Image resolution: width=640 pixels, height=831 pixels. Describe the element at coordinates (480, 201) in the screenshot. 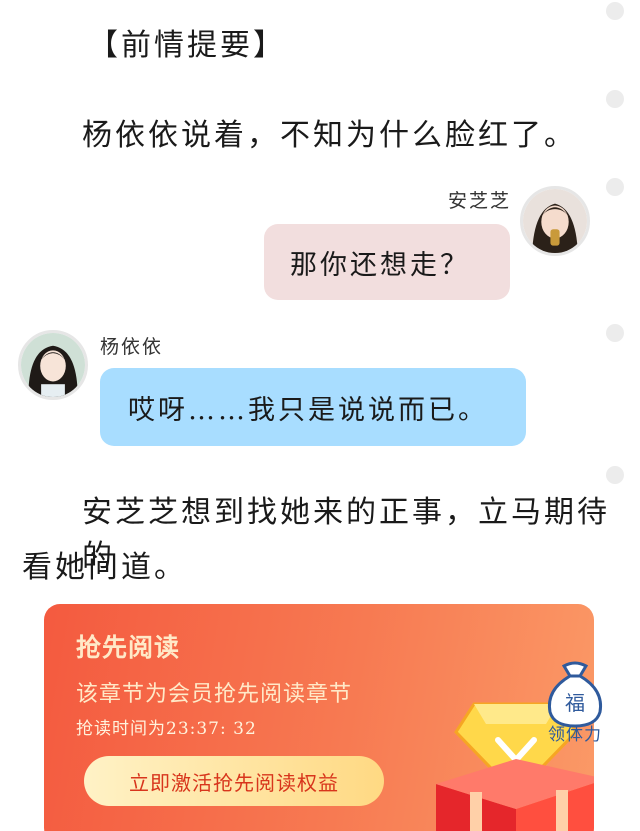

I see `speaker-name: 安芝芝` at that location.